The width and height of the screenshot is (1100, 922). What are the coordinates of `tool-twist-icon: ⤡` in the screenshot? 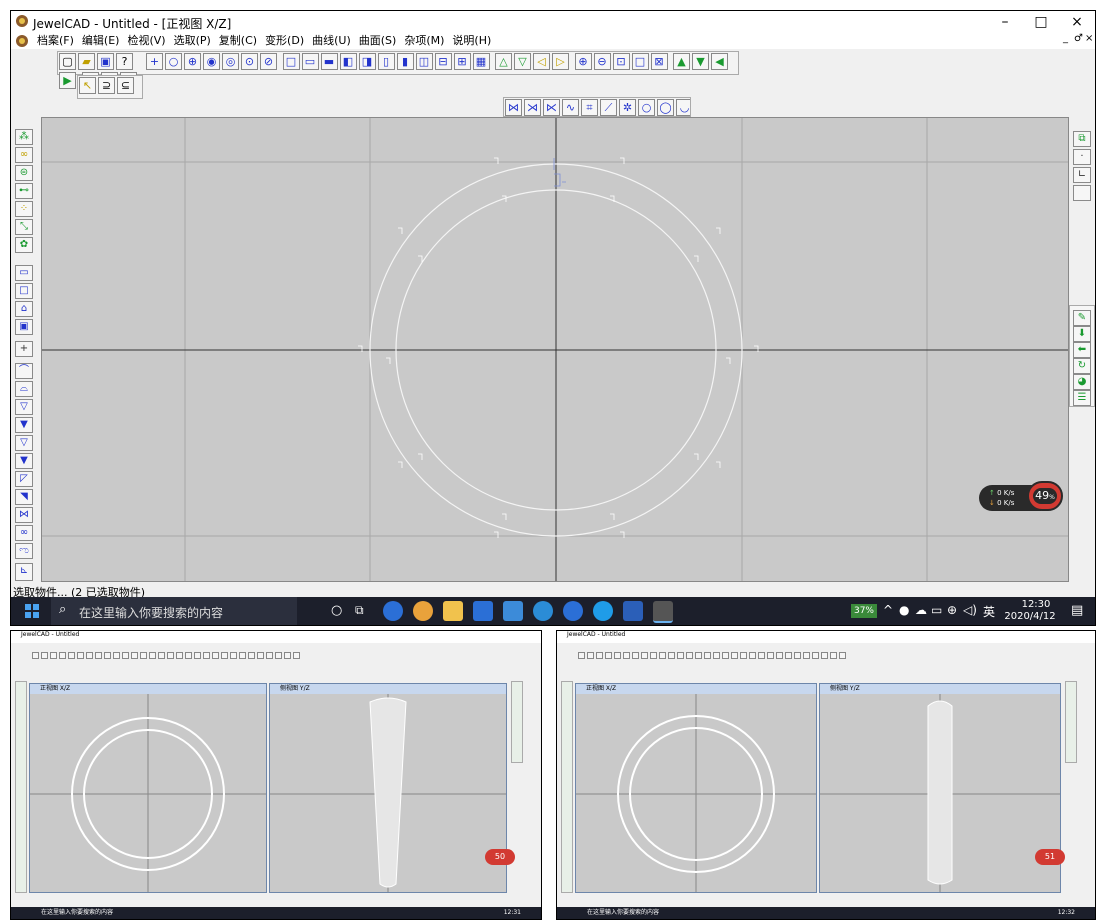 It's located at (24, 227).